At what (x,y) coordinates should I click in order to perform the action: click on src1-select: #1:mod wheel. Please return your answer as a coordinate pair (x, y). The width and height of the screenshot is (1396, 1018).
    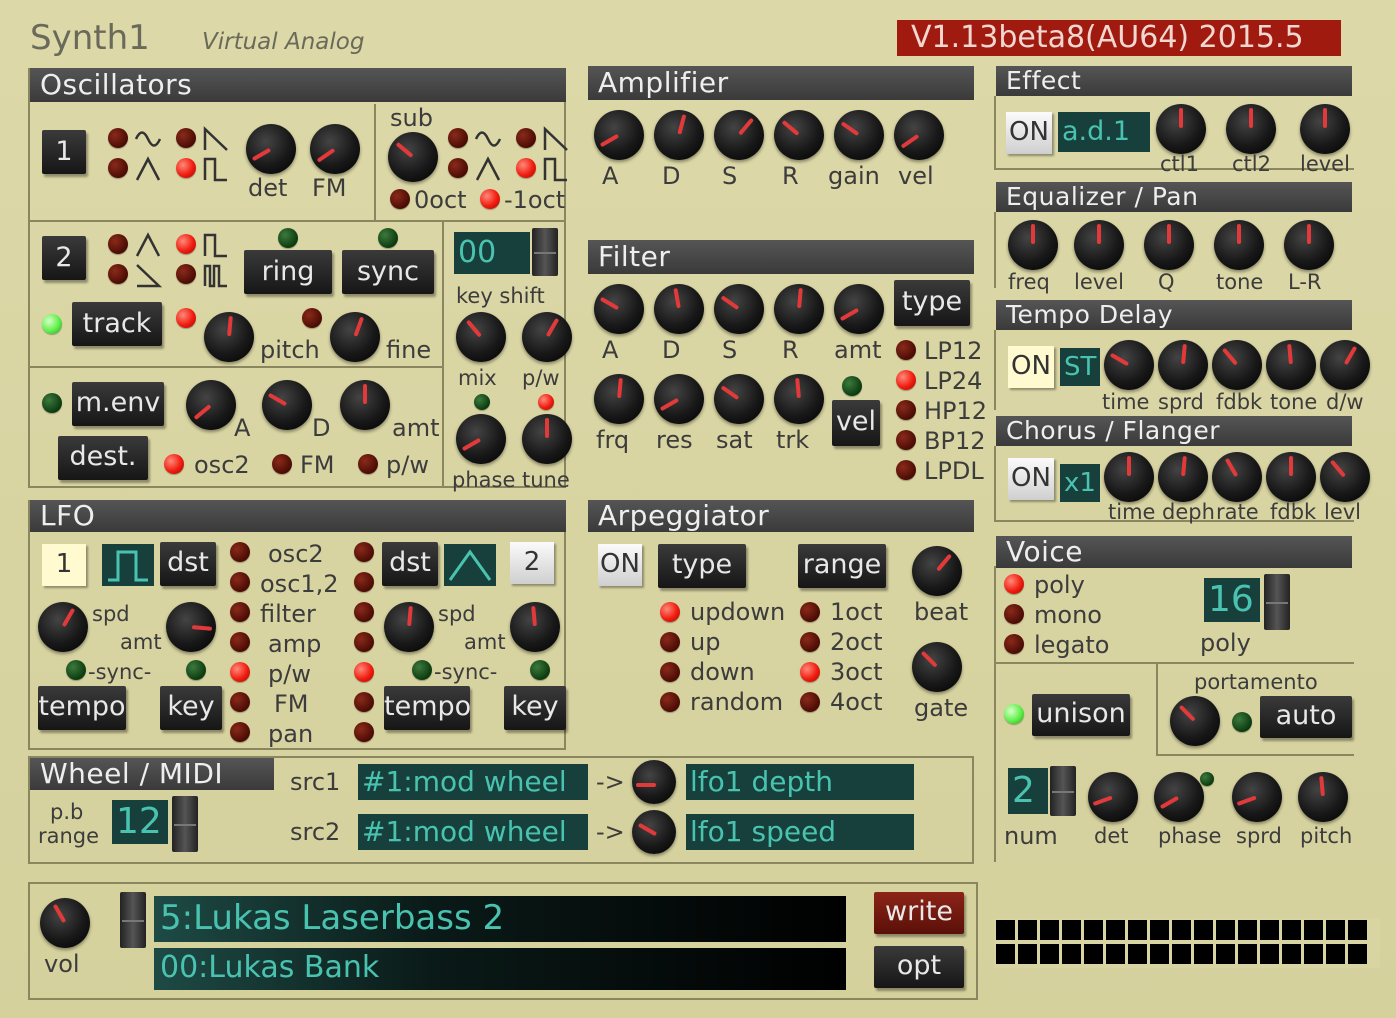
    Looking at the image, I should click on (473, 782).